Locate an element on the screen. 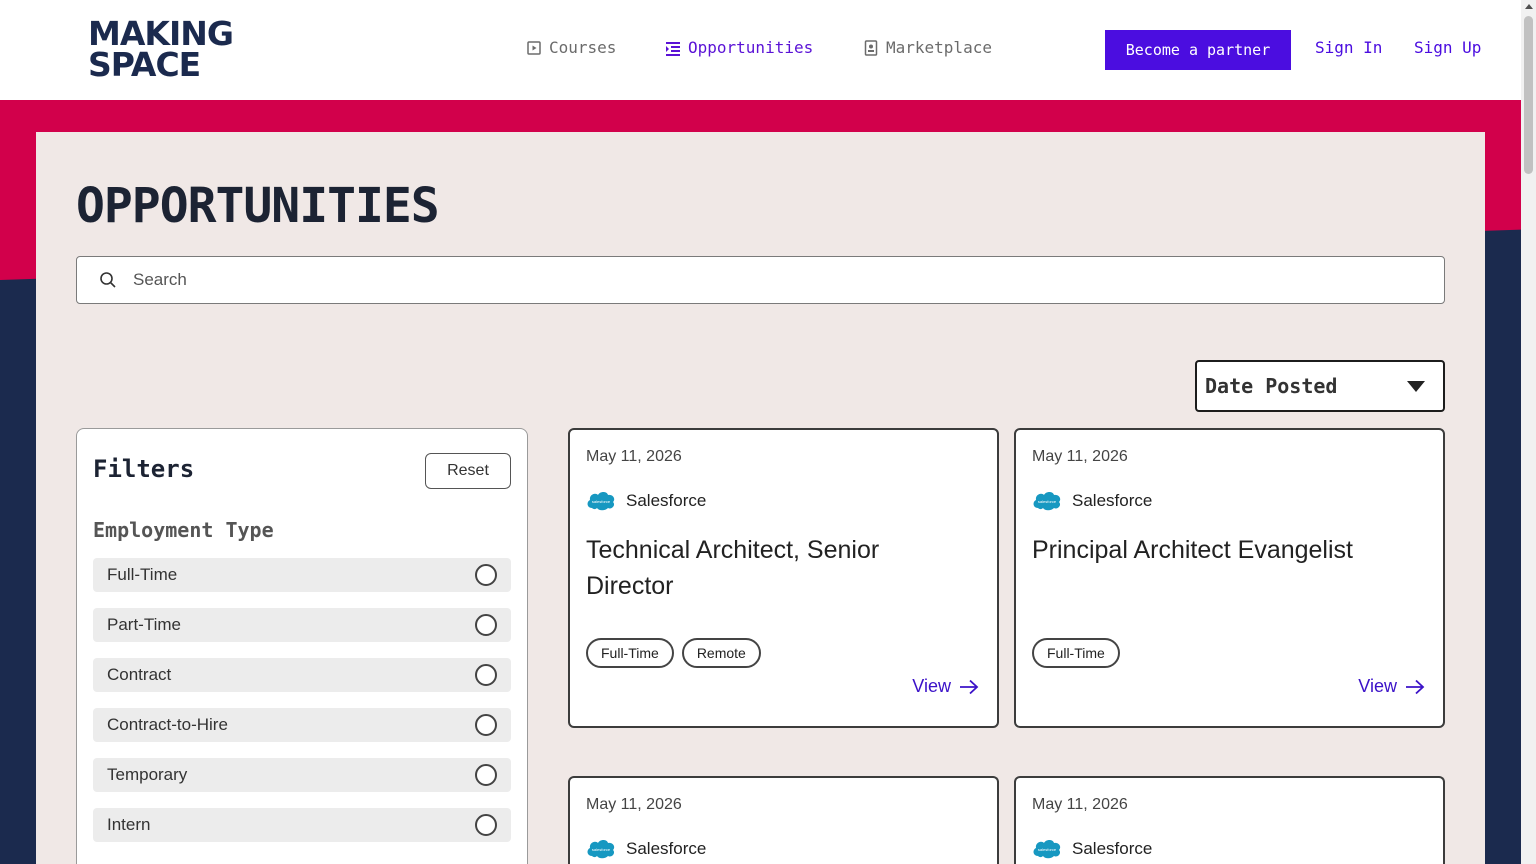  nav-courses: Courses is located at coordinates (571, 47).